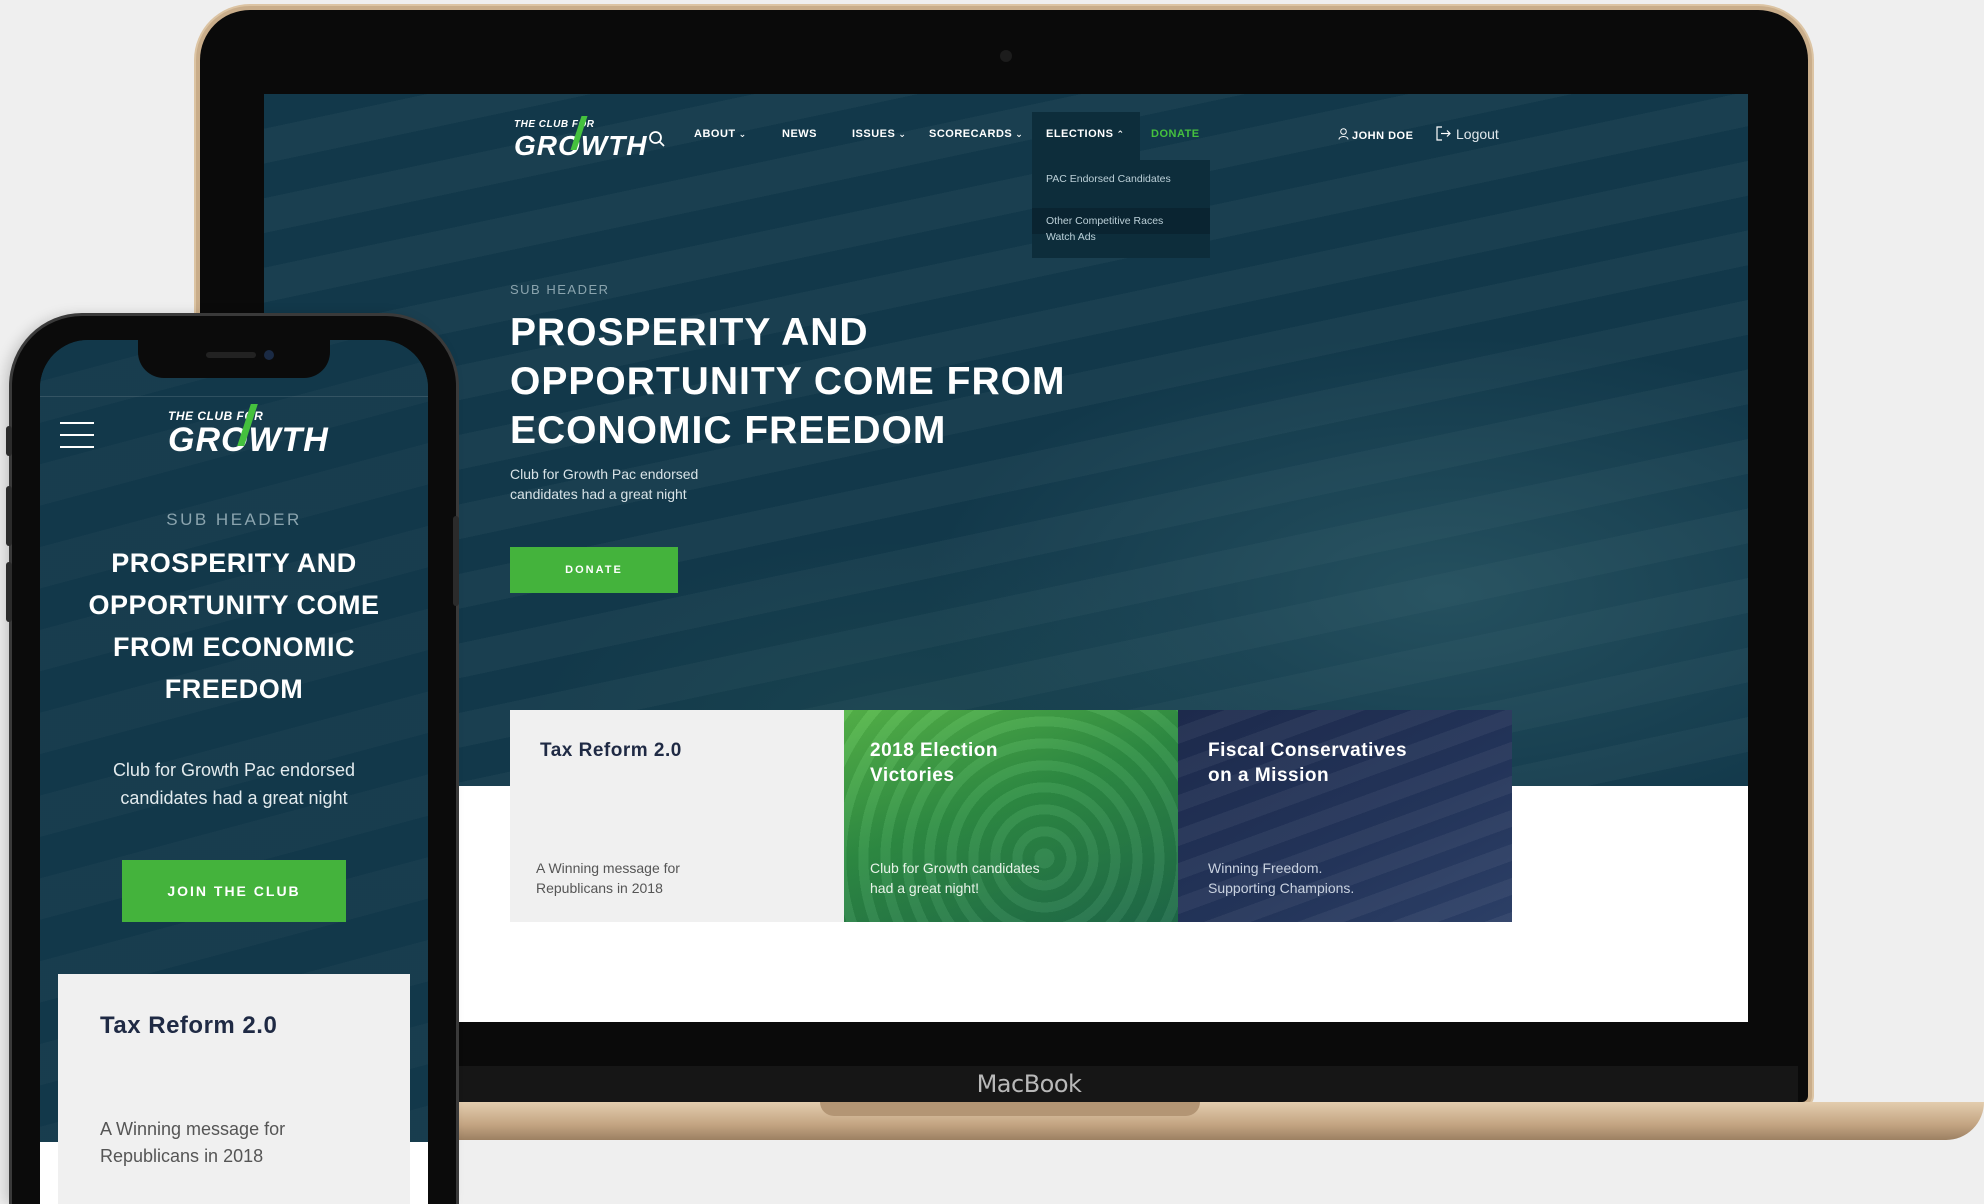 This screenshot has width=1984, height=1204. Describe the element at coordinates (1383, 136) in the screenshot. I see `user-name: JOHN DOE` at that location.